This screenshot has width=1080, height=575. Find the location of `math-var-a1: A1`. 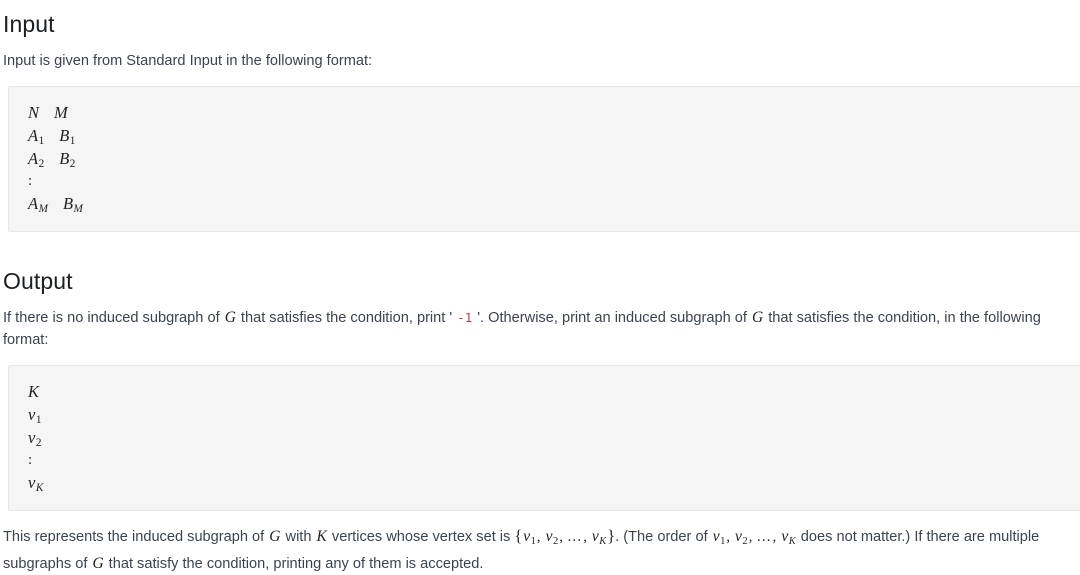

math-var-a1: A1 is located at coordinates (36, 137).